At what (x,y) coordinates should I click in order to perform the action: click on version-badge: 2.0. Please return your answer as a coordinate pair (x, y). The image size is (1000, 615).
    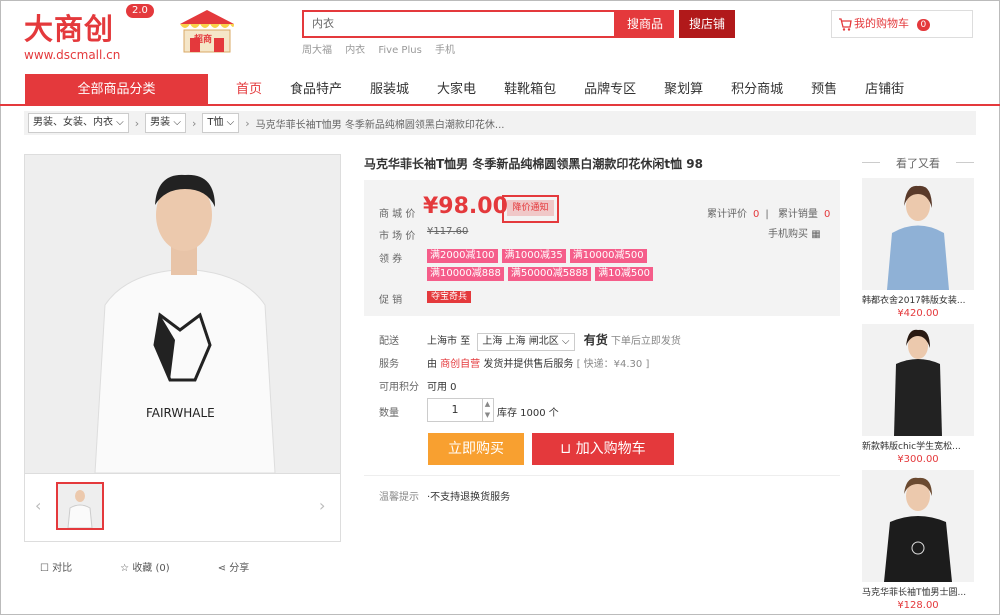
    Looking at the image, I should click on (140, 11).